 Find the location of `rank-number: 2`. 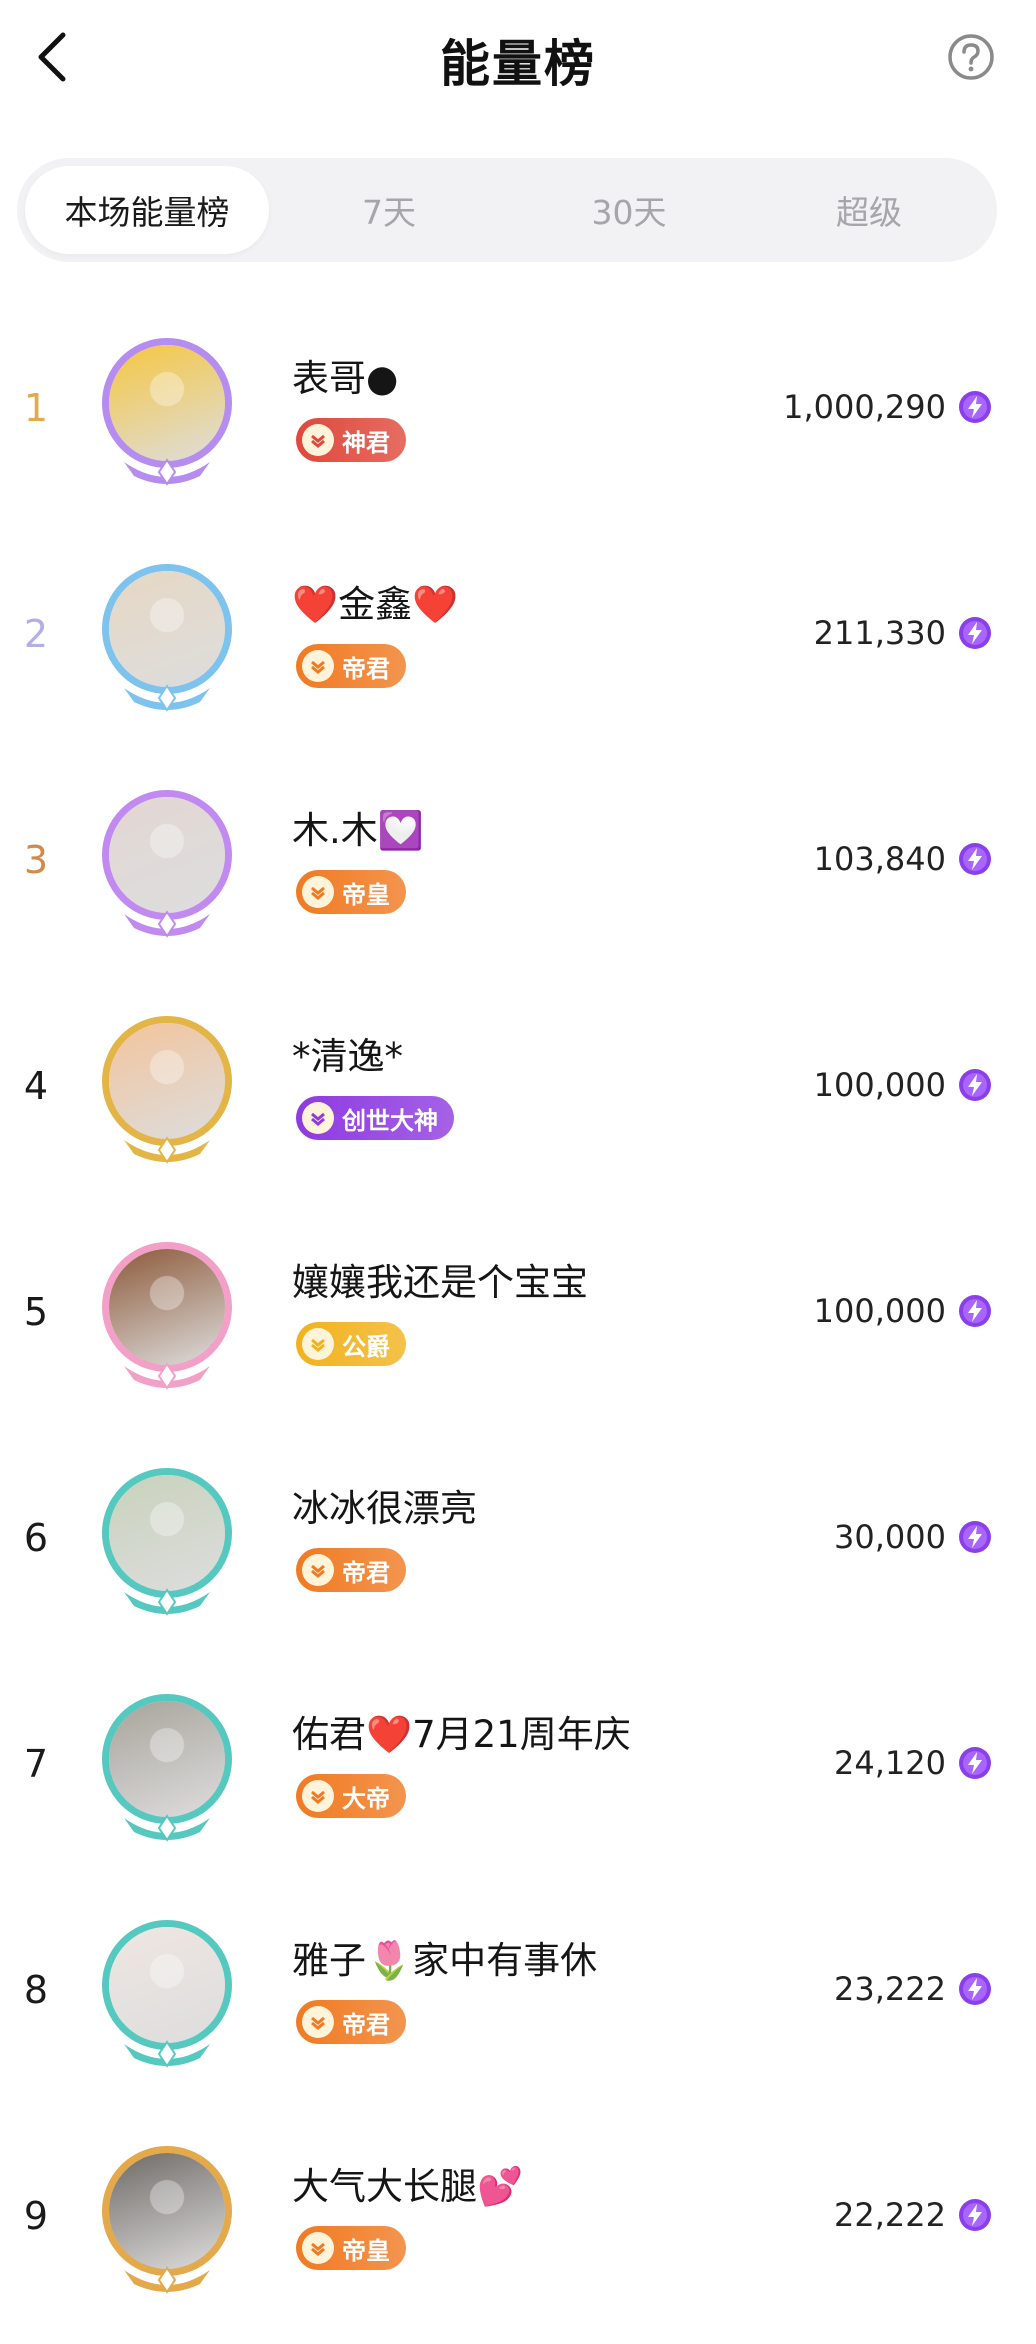

rank-number: 2 is located at coordinates (36, 634).